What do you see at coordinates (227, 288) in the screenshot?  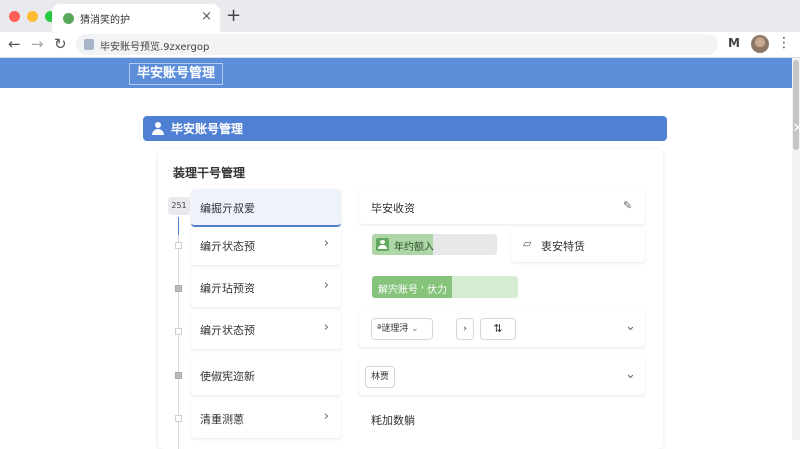 I see `nav-row-label: 编亓玷预资` at bounding box center [227, 288].